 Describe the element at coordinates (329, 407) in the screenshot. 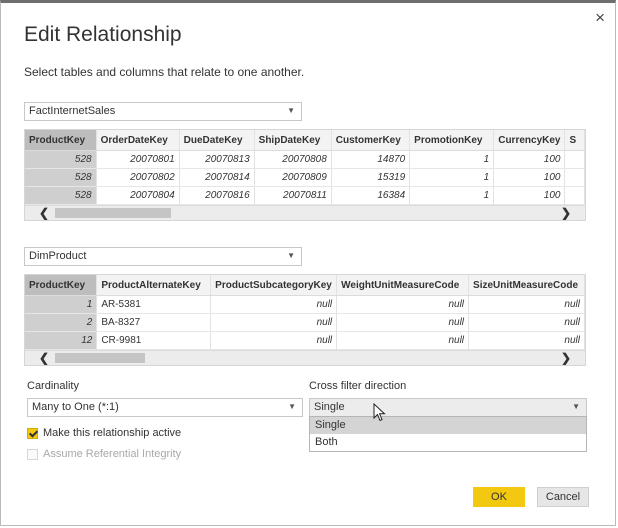

I see `cross-filter-value: Single` at that location.